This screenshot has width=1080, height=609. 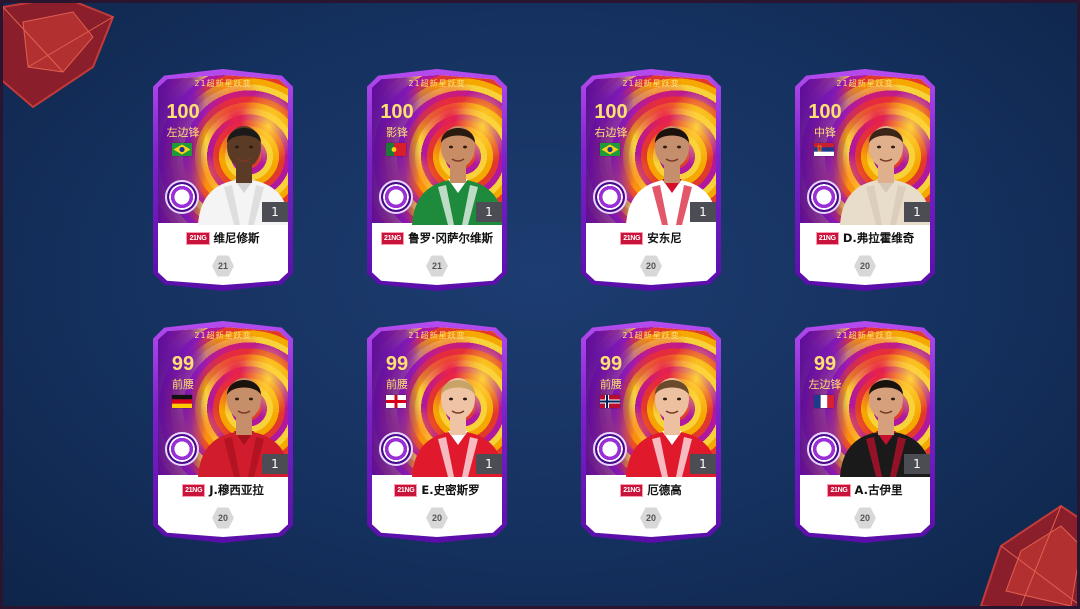 What do you see at coordinates (878, 238) in the screenshot?
I see `player-name: D.弗拉霍维奇` at bounding box center [878, 238].